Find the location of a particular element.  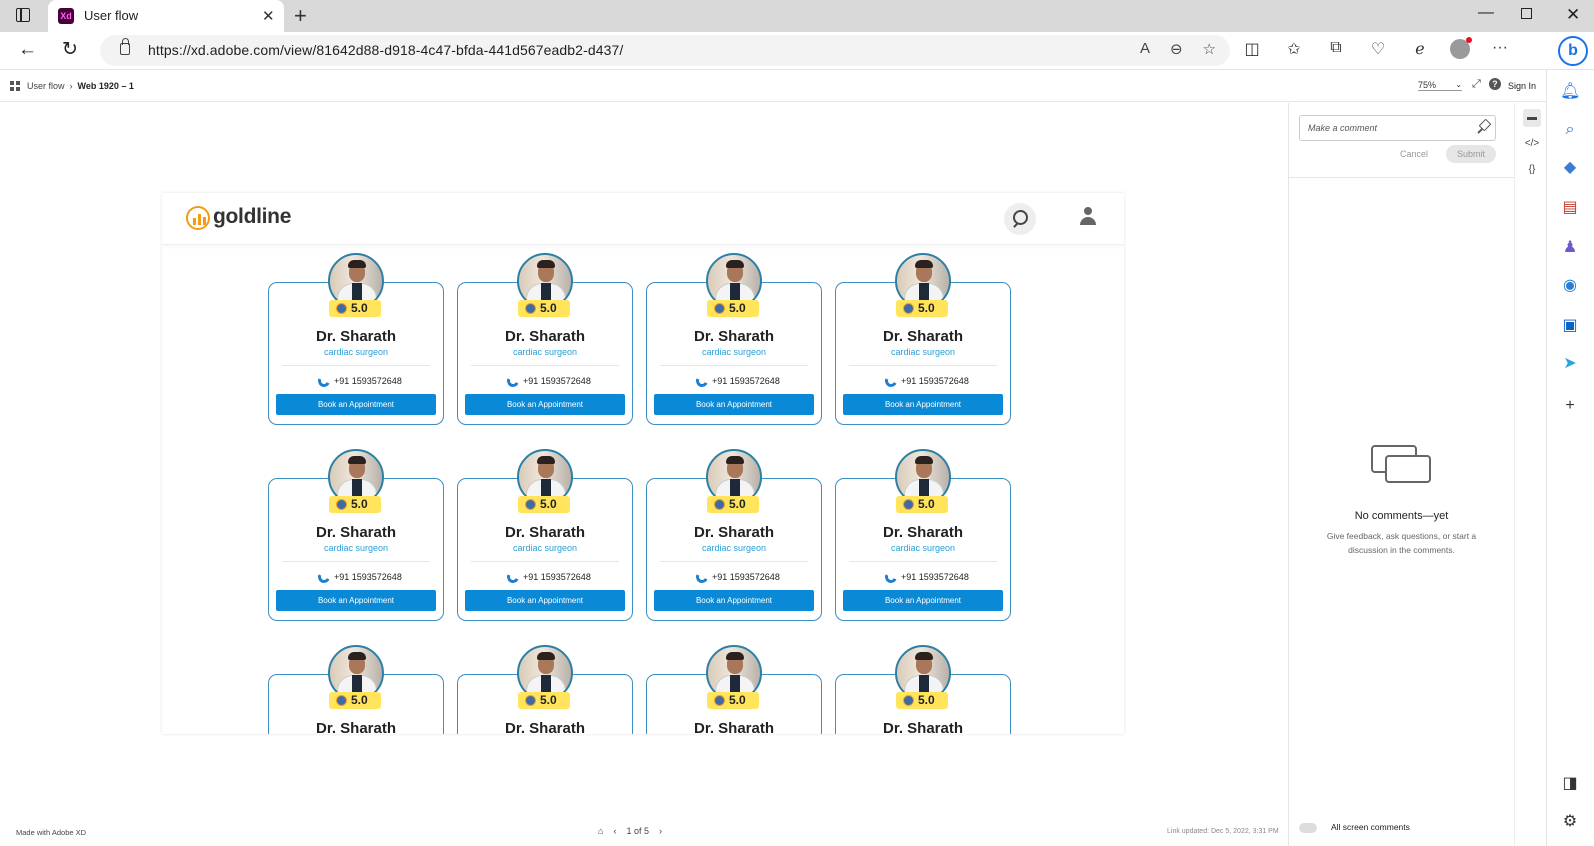

shopping-tag-icon: ◆ is located at coordinates (1570, 168).